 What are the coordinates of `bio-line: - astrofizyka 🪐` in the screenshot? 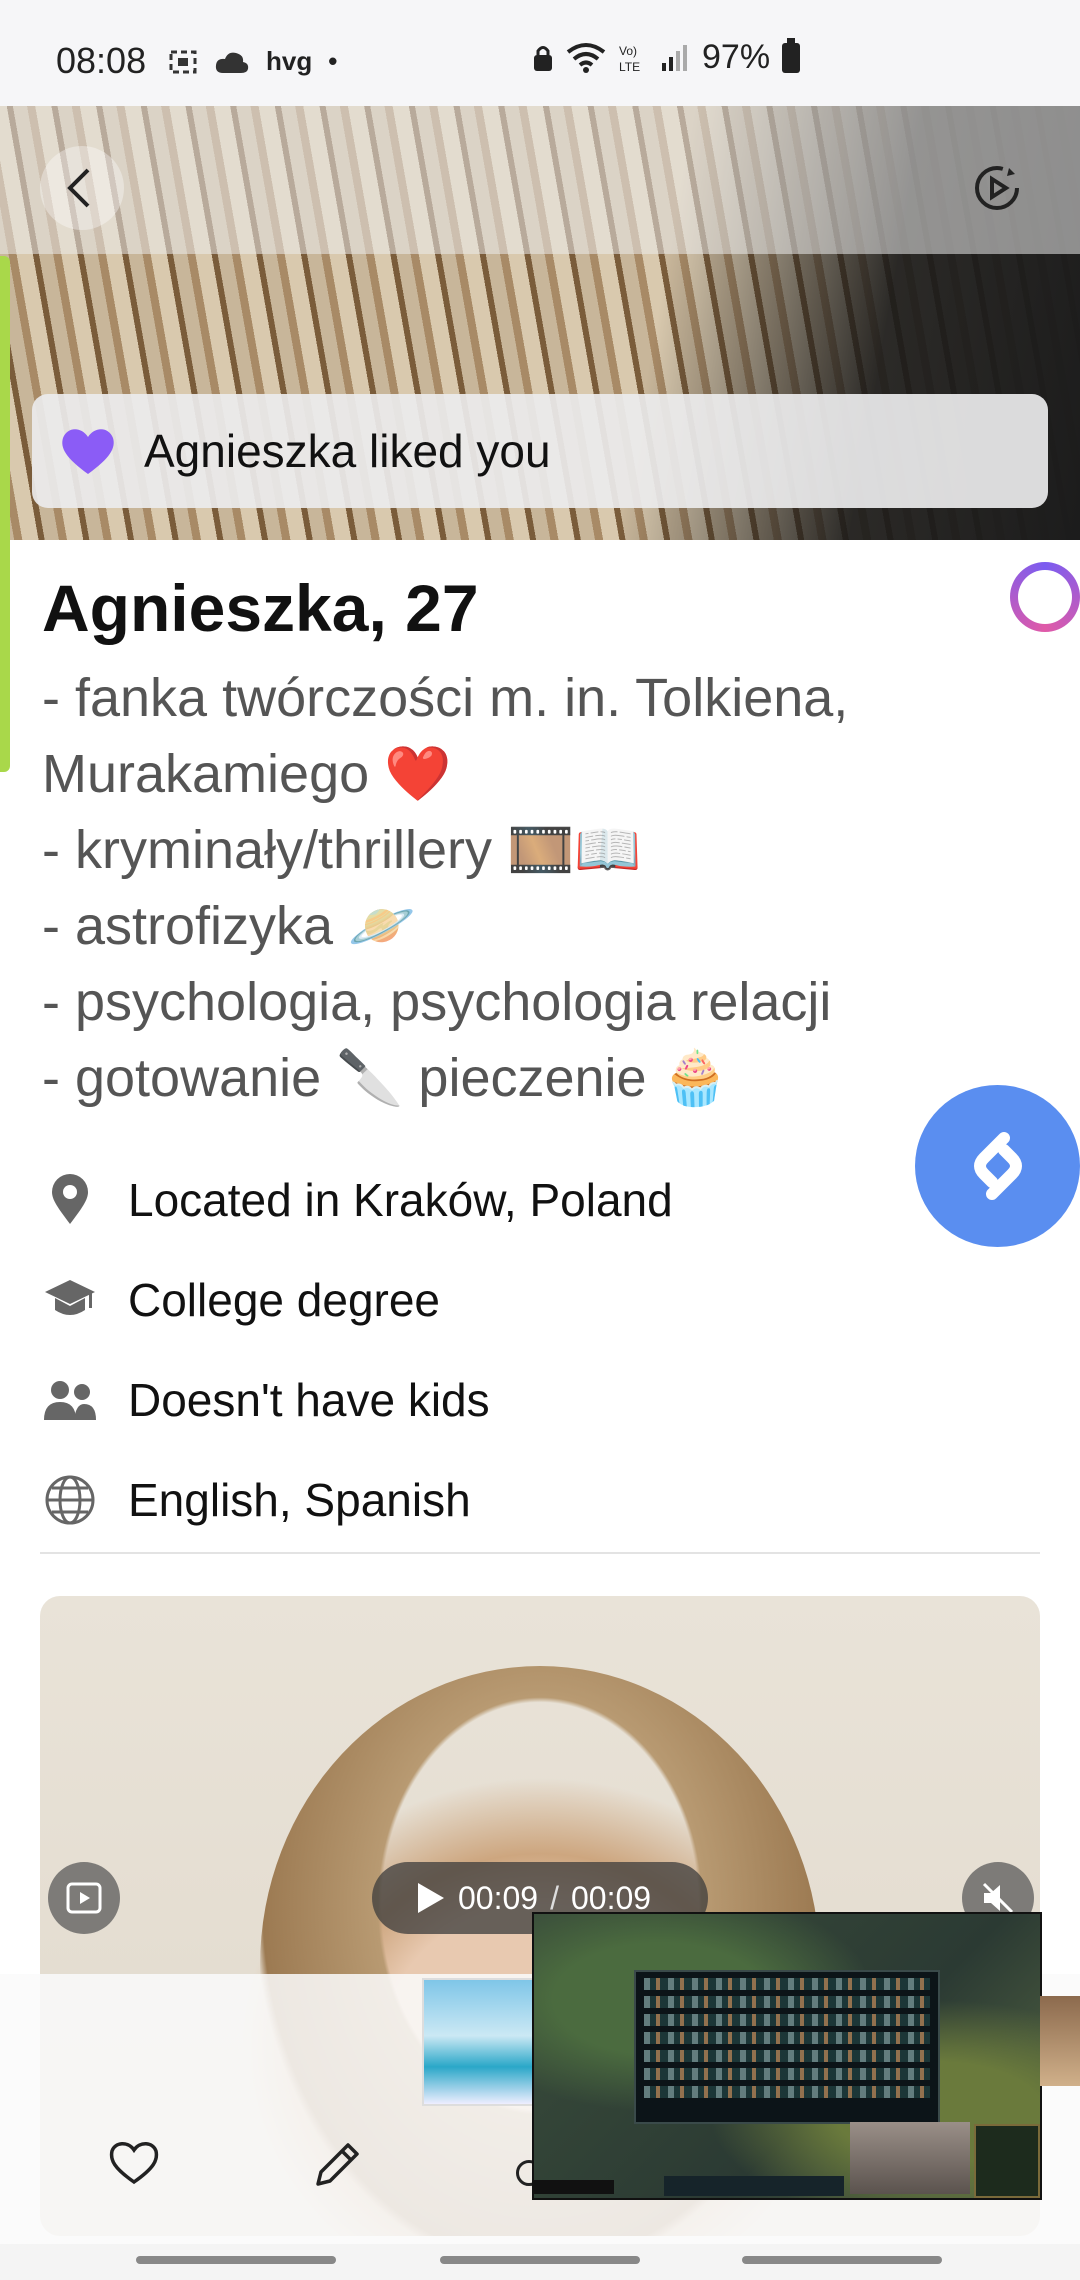 It's located at (229, 926).